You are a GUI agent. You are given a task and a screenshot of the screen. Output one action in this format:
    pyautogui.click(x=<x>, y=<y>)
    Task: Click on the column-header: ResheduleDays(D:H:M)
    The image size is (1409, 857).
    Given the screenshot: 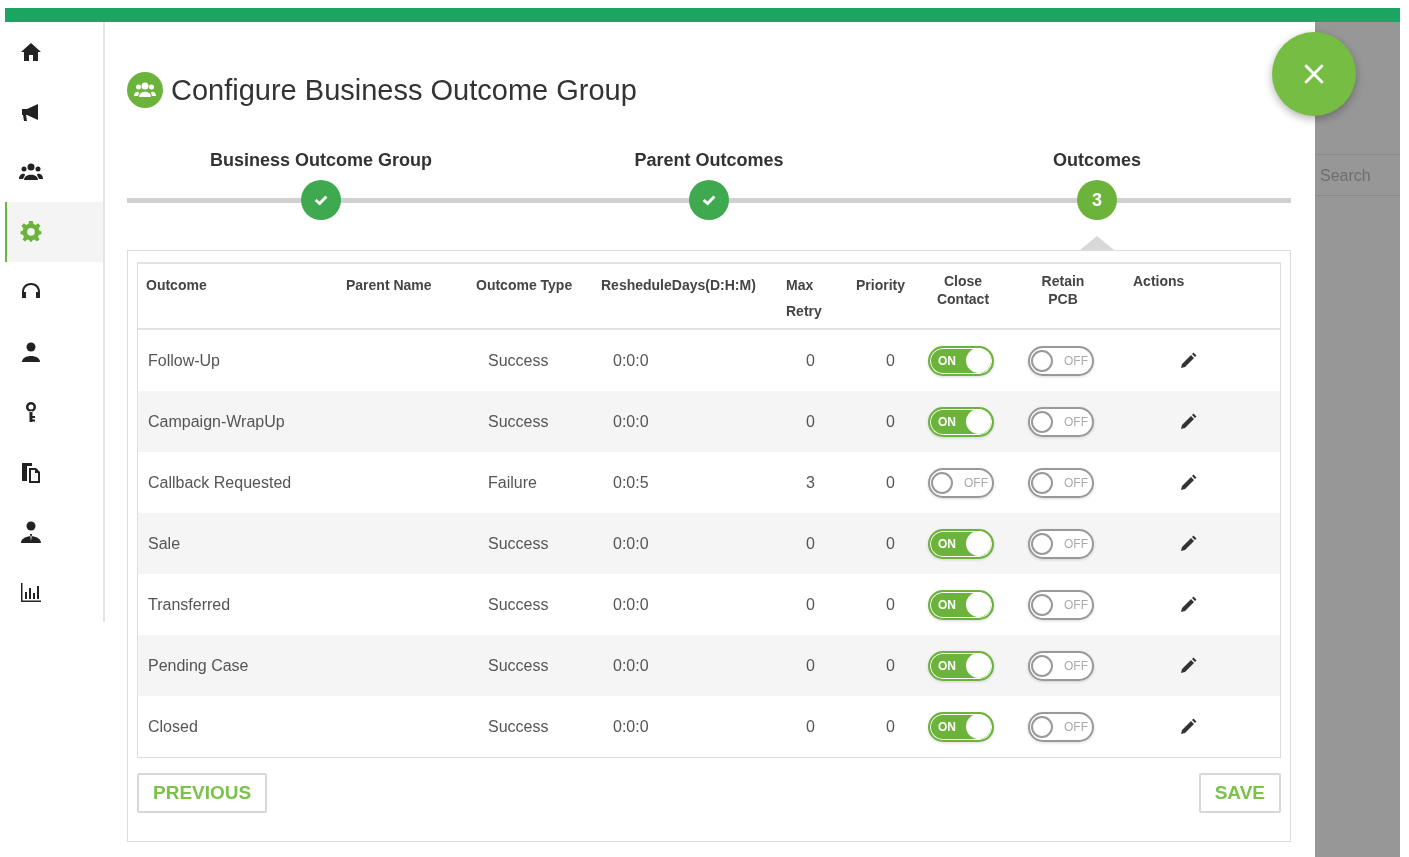 What is the action you would take?
    pyautogui.click(x=678, y=285)
    